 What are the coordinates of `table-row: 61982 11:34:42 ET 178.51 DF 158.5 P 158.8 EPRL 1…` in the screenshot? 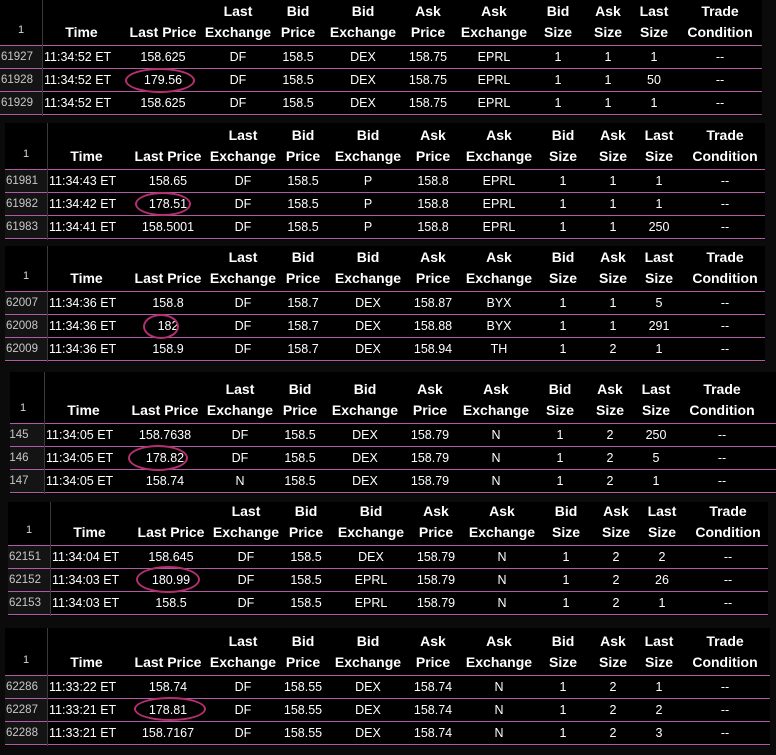 It's located at (385, 204).